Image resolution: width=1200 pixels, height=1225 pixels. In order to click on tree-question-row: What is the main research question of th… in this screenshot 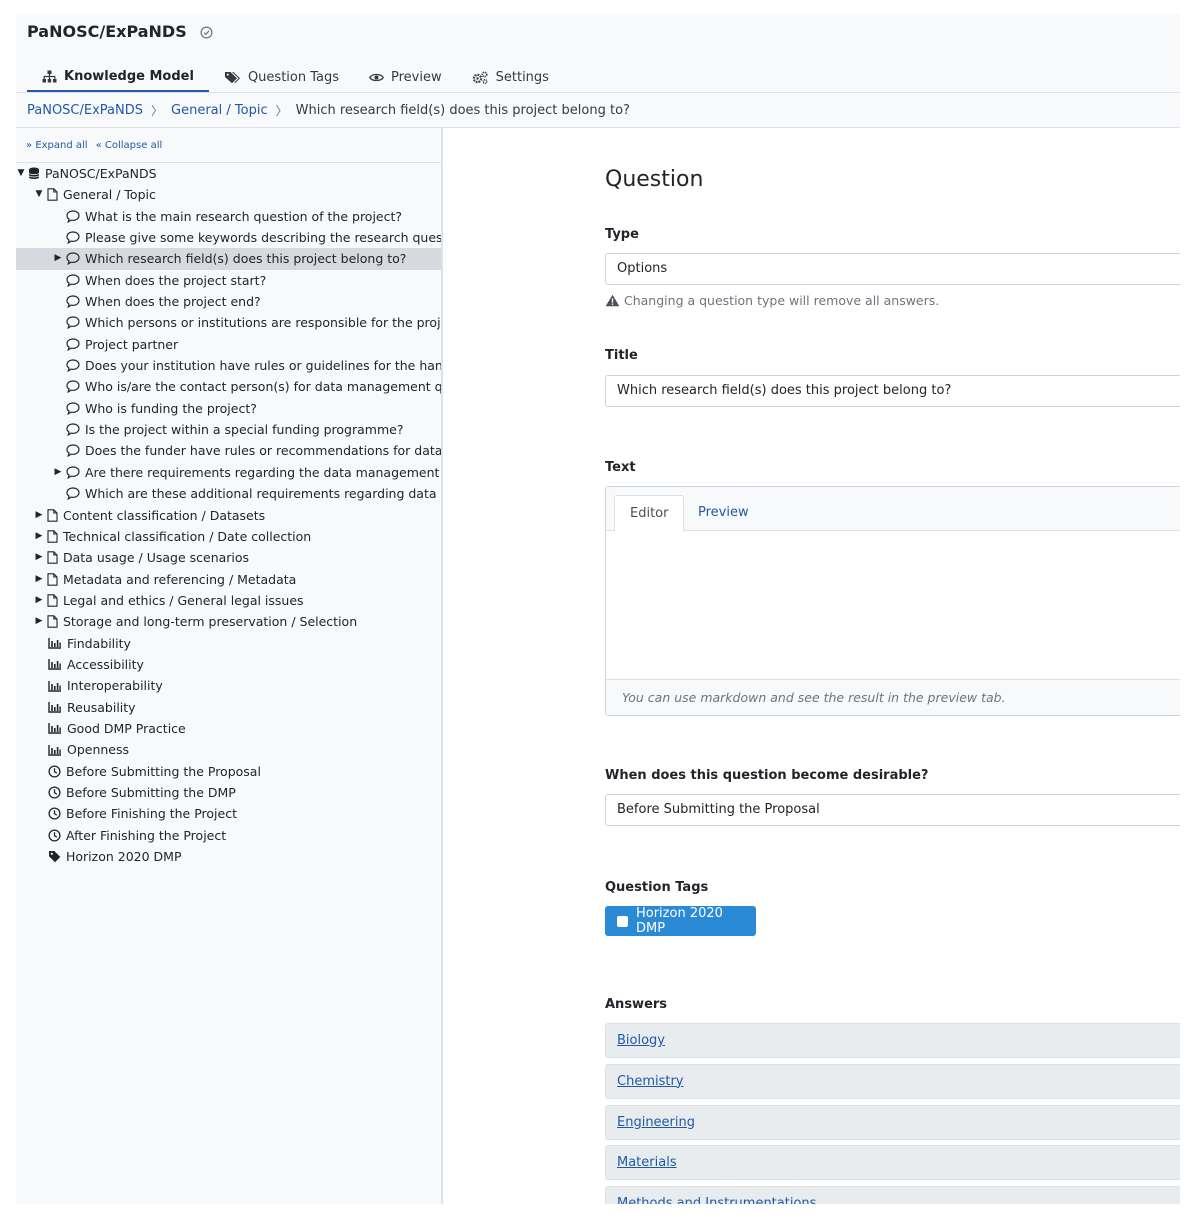, I will do `click(228, 216)`.